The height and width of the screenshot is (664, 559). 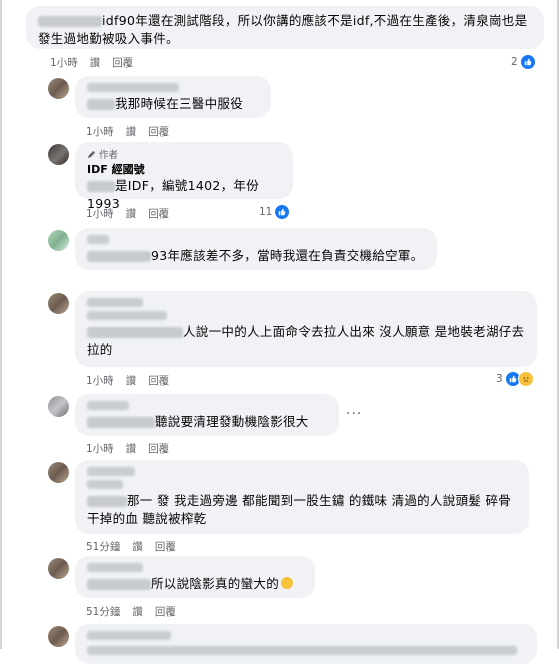 What do you see at coordinates (122, 62) in the screenshot?
I see `reply-button-1: 回覆` at bounding box center [122, 62].